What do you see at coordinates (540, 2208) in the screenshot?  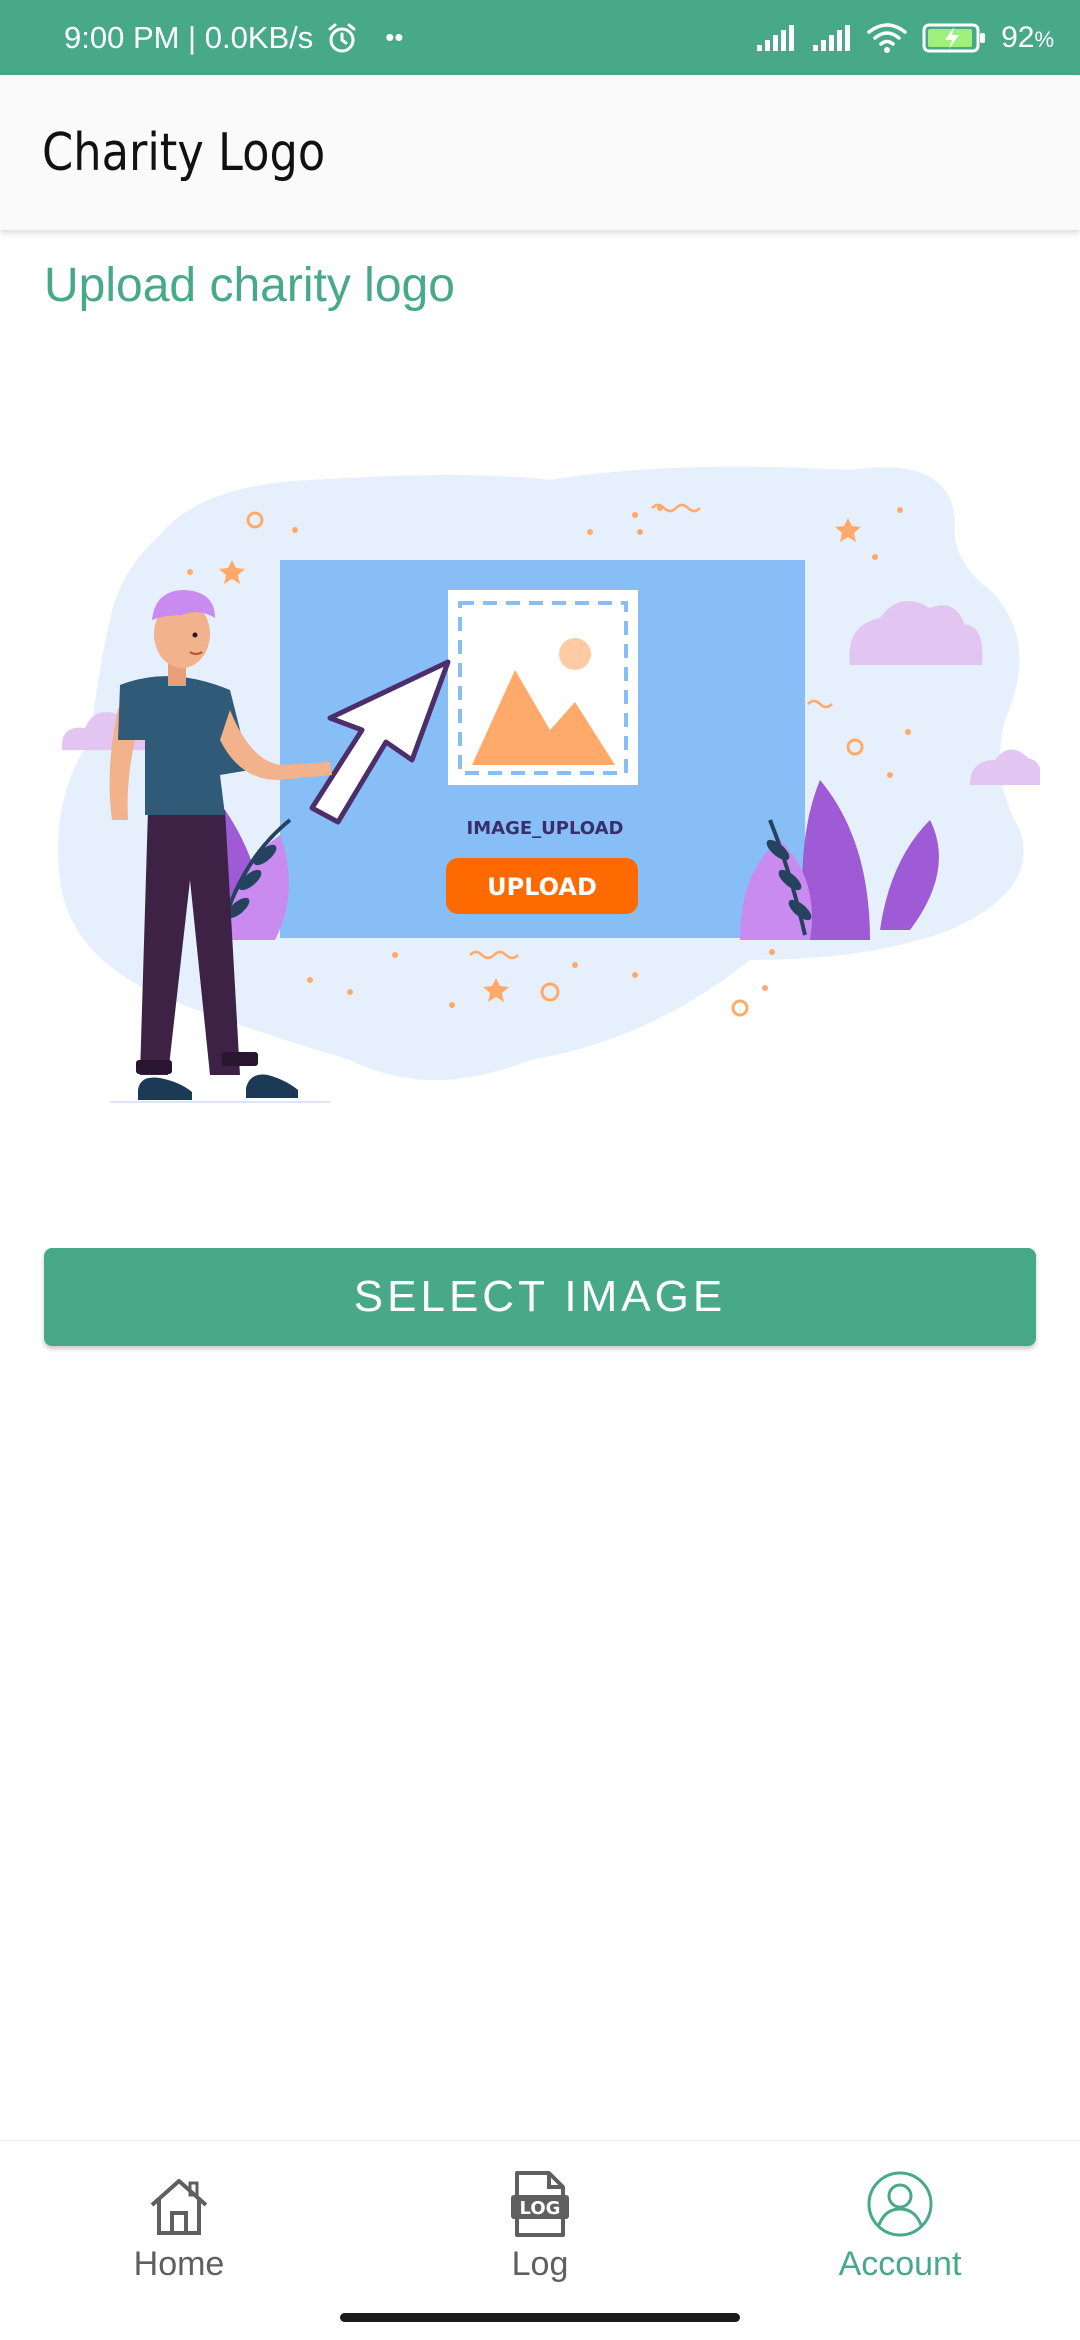 I see `log-icon-text: LOG` at bounding box center [540, 2208].